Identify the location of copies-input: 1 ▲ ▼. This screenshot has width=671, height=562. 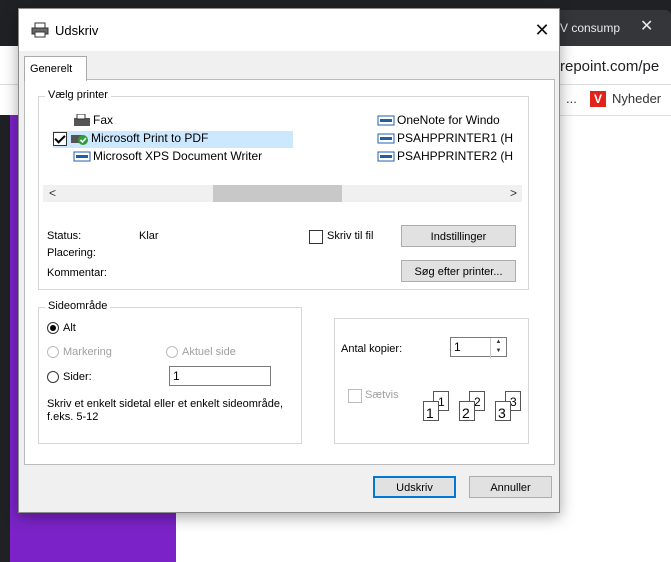
(478, 347).